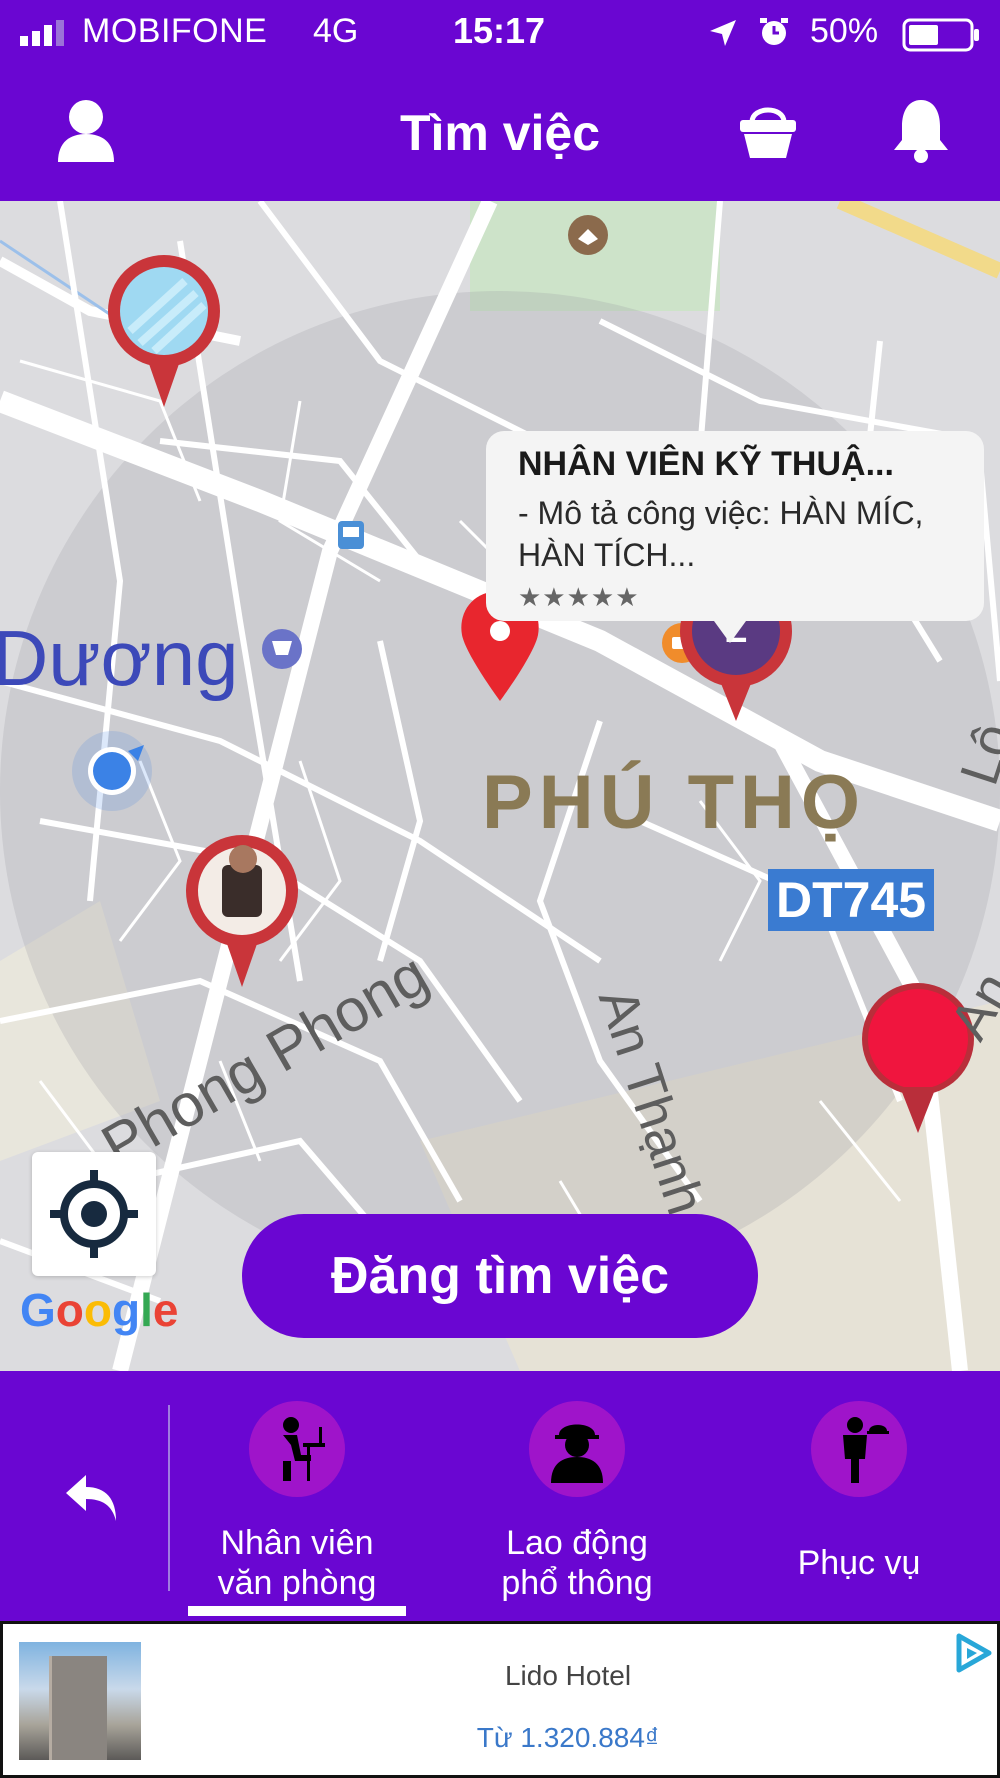  I want to click on my-location-button, so click(94, 1214).